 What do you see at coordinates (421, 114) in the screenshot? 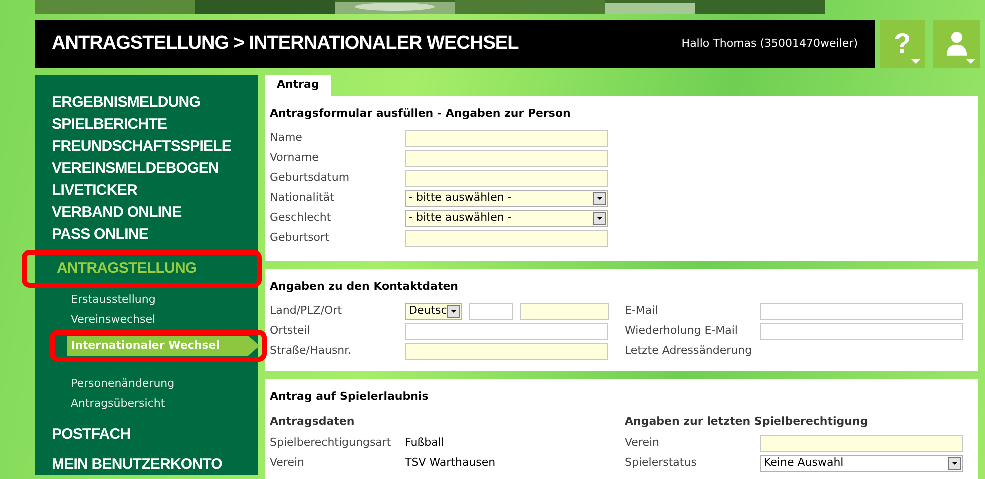
I see `section-title: Antragsformular ausfüllen - Angaben zur Person` at bounding box center [421, 114].